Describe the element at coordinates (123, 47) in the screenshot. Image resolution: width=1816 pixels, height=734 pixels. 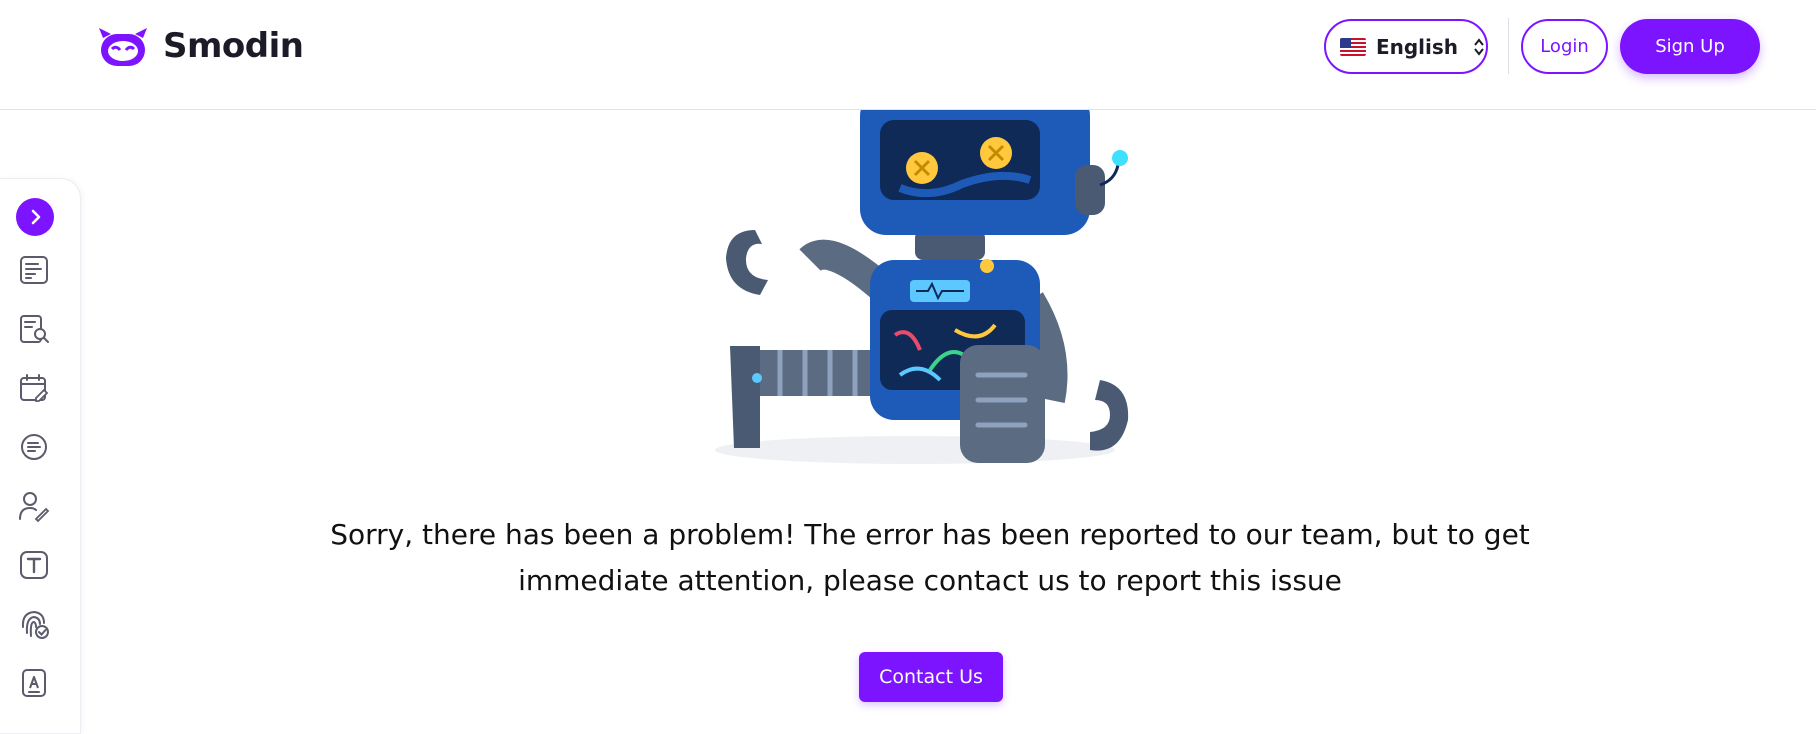
I see `smodin-logo-icon` at that location.